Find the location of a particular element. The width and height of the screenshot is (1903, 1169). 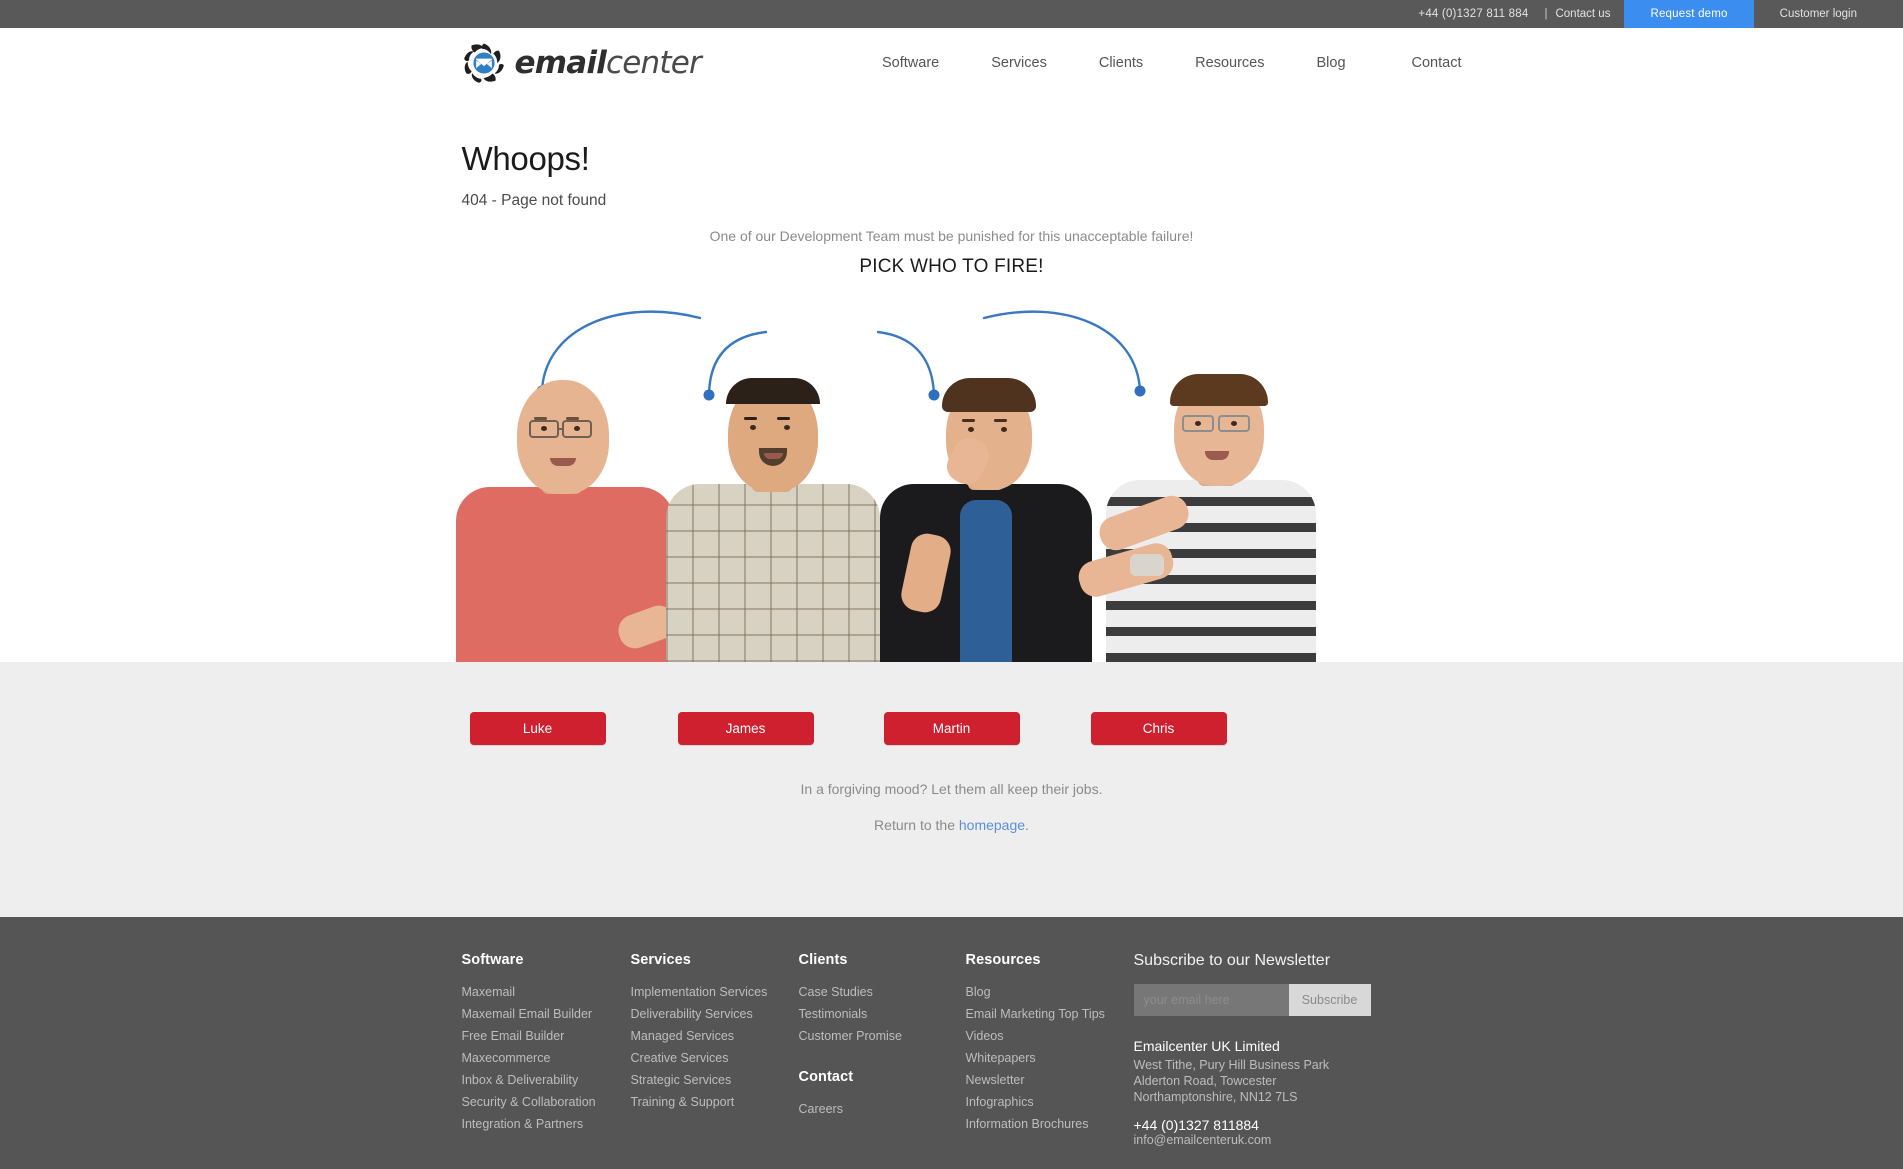

company-name: Emailcenter UK Limited is located at coordinates (1206, 1046).